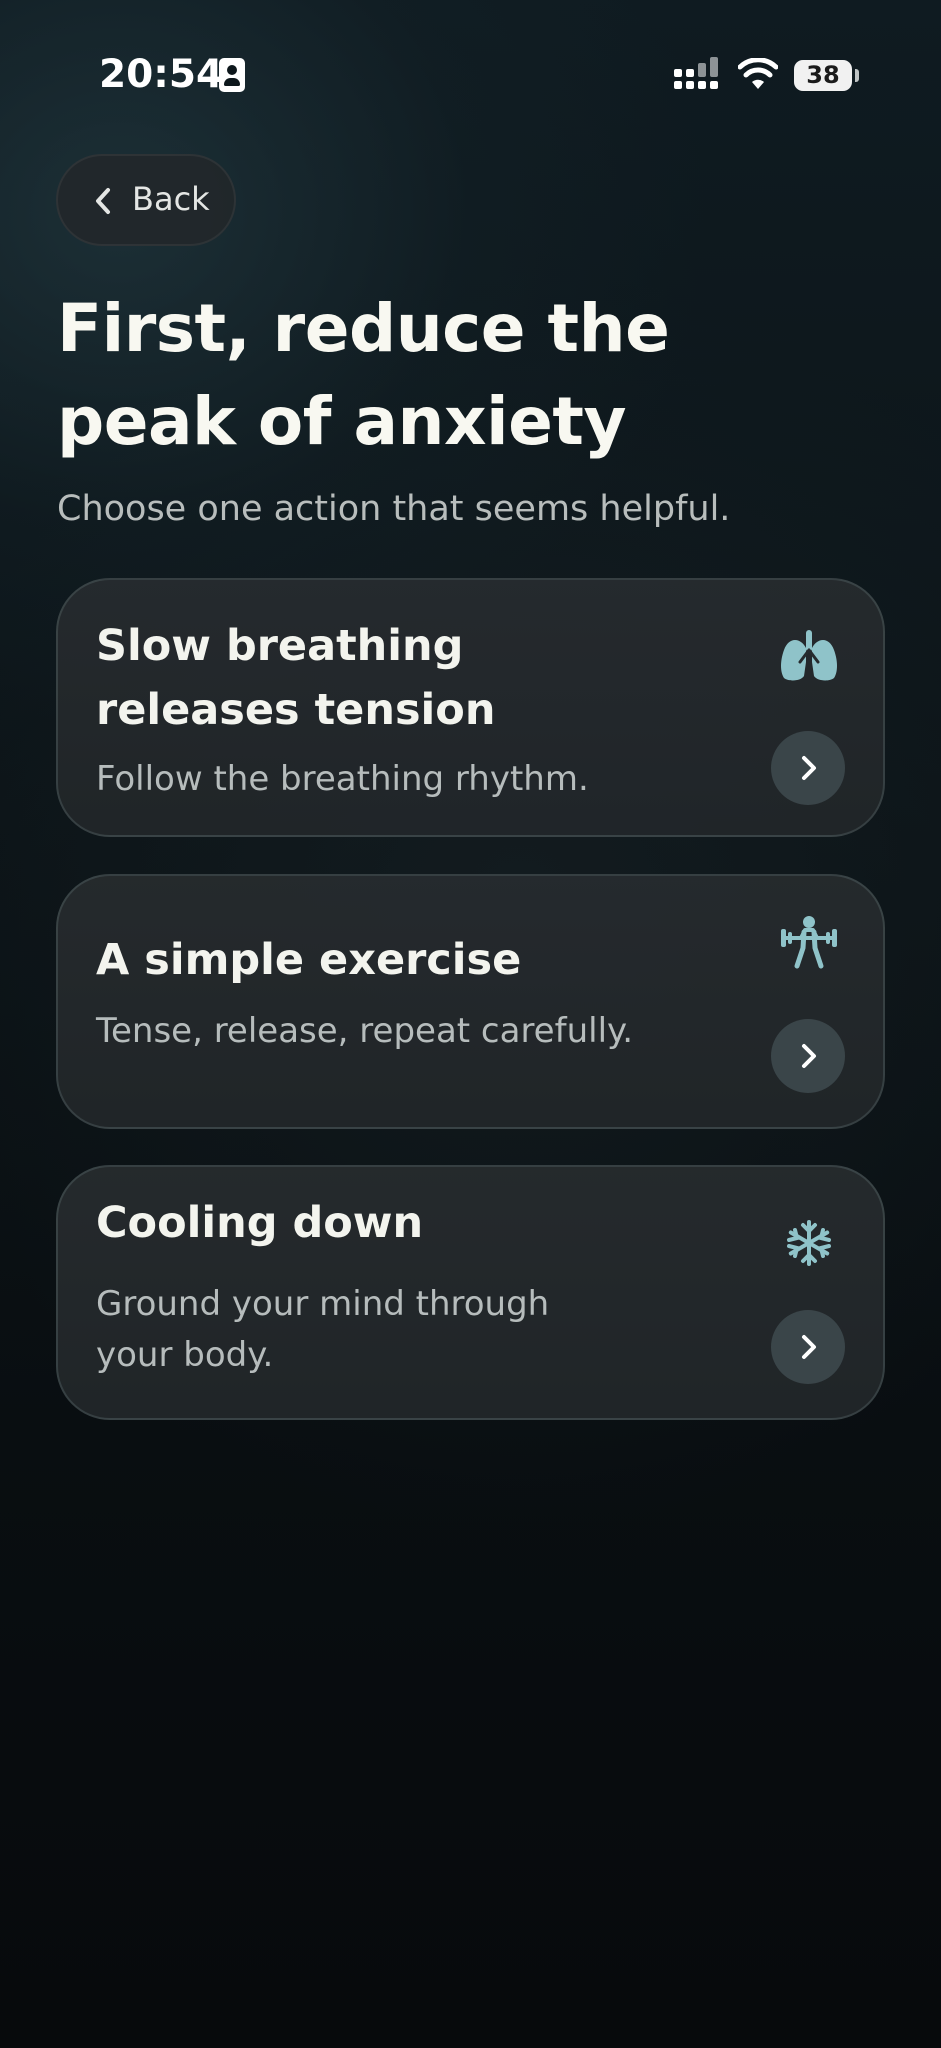  Describe the element at coordinates (103, 201) in the screenshot. I see `chevron-left-icon` at that location.